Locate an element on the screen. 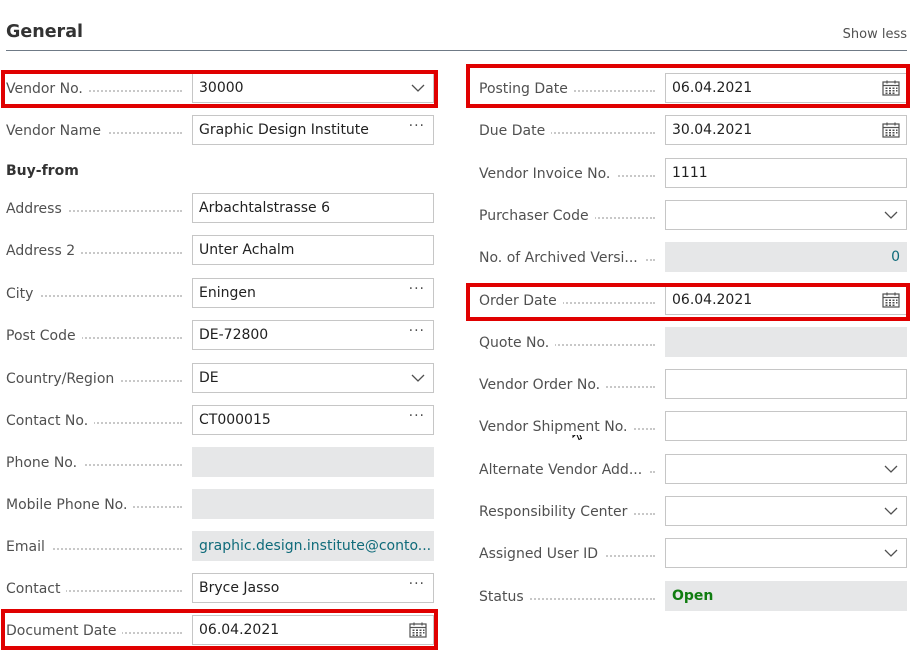 The image size is (924, 650). responsibility-center-row: Responsibility Center is located at coordinates (693, 512).